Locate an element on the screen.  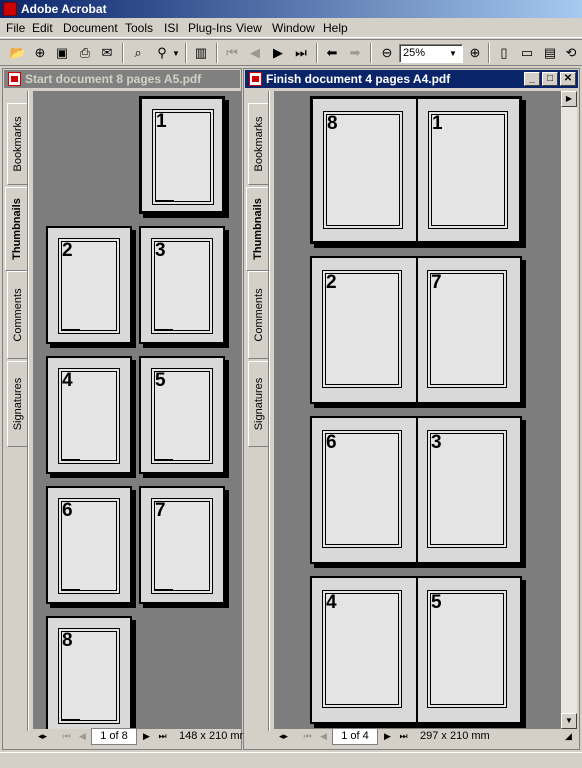
right-navigation-tabs: Bookmarks Thumbnails Comments Signatures is located at coordinates (258, 411).